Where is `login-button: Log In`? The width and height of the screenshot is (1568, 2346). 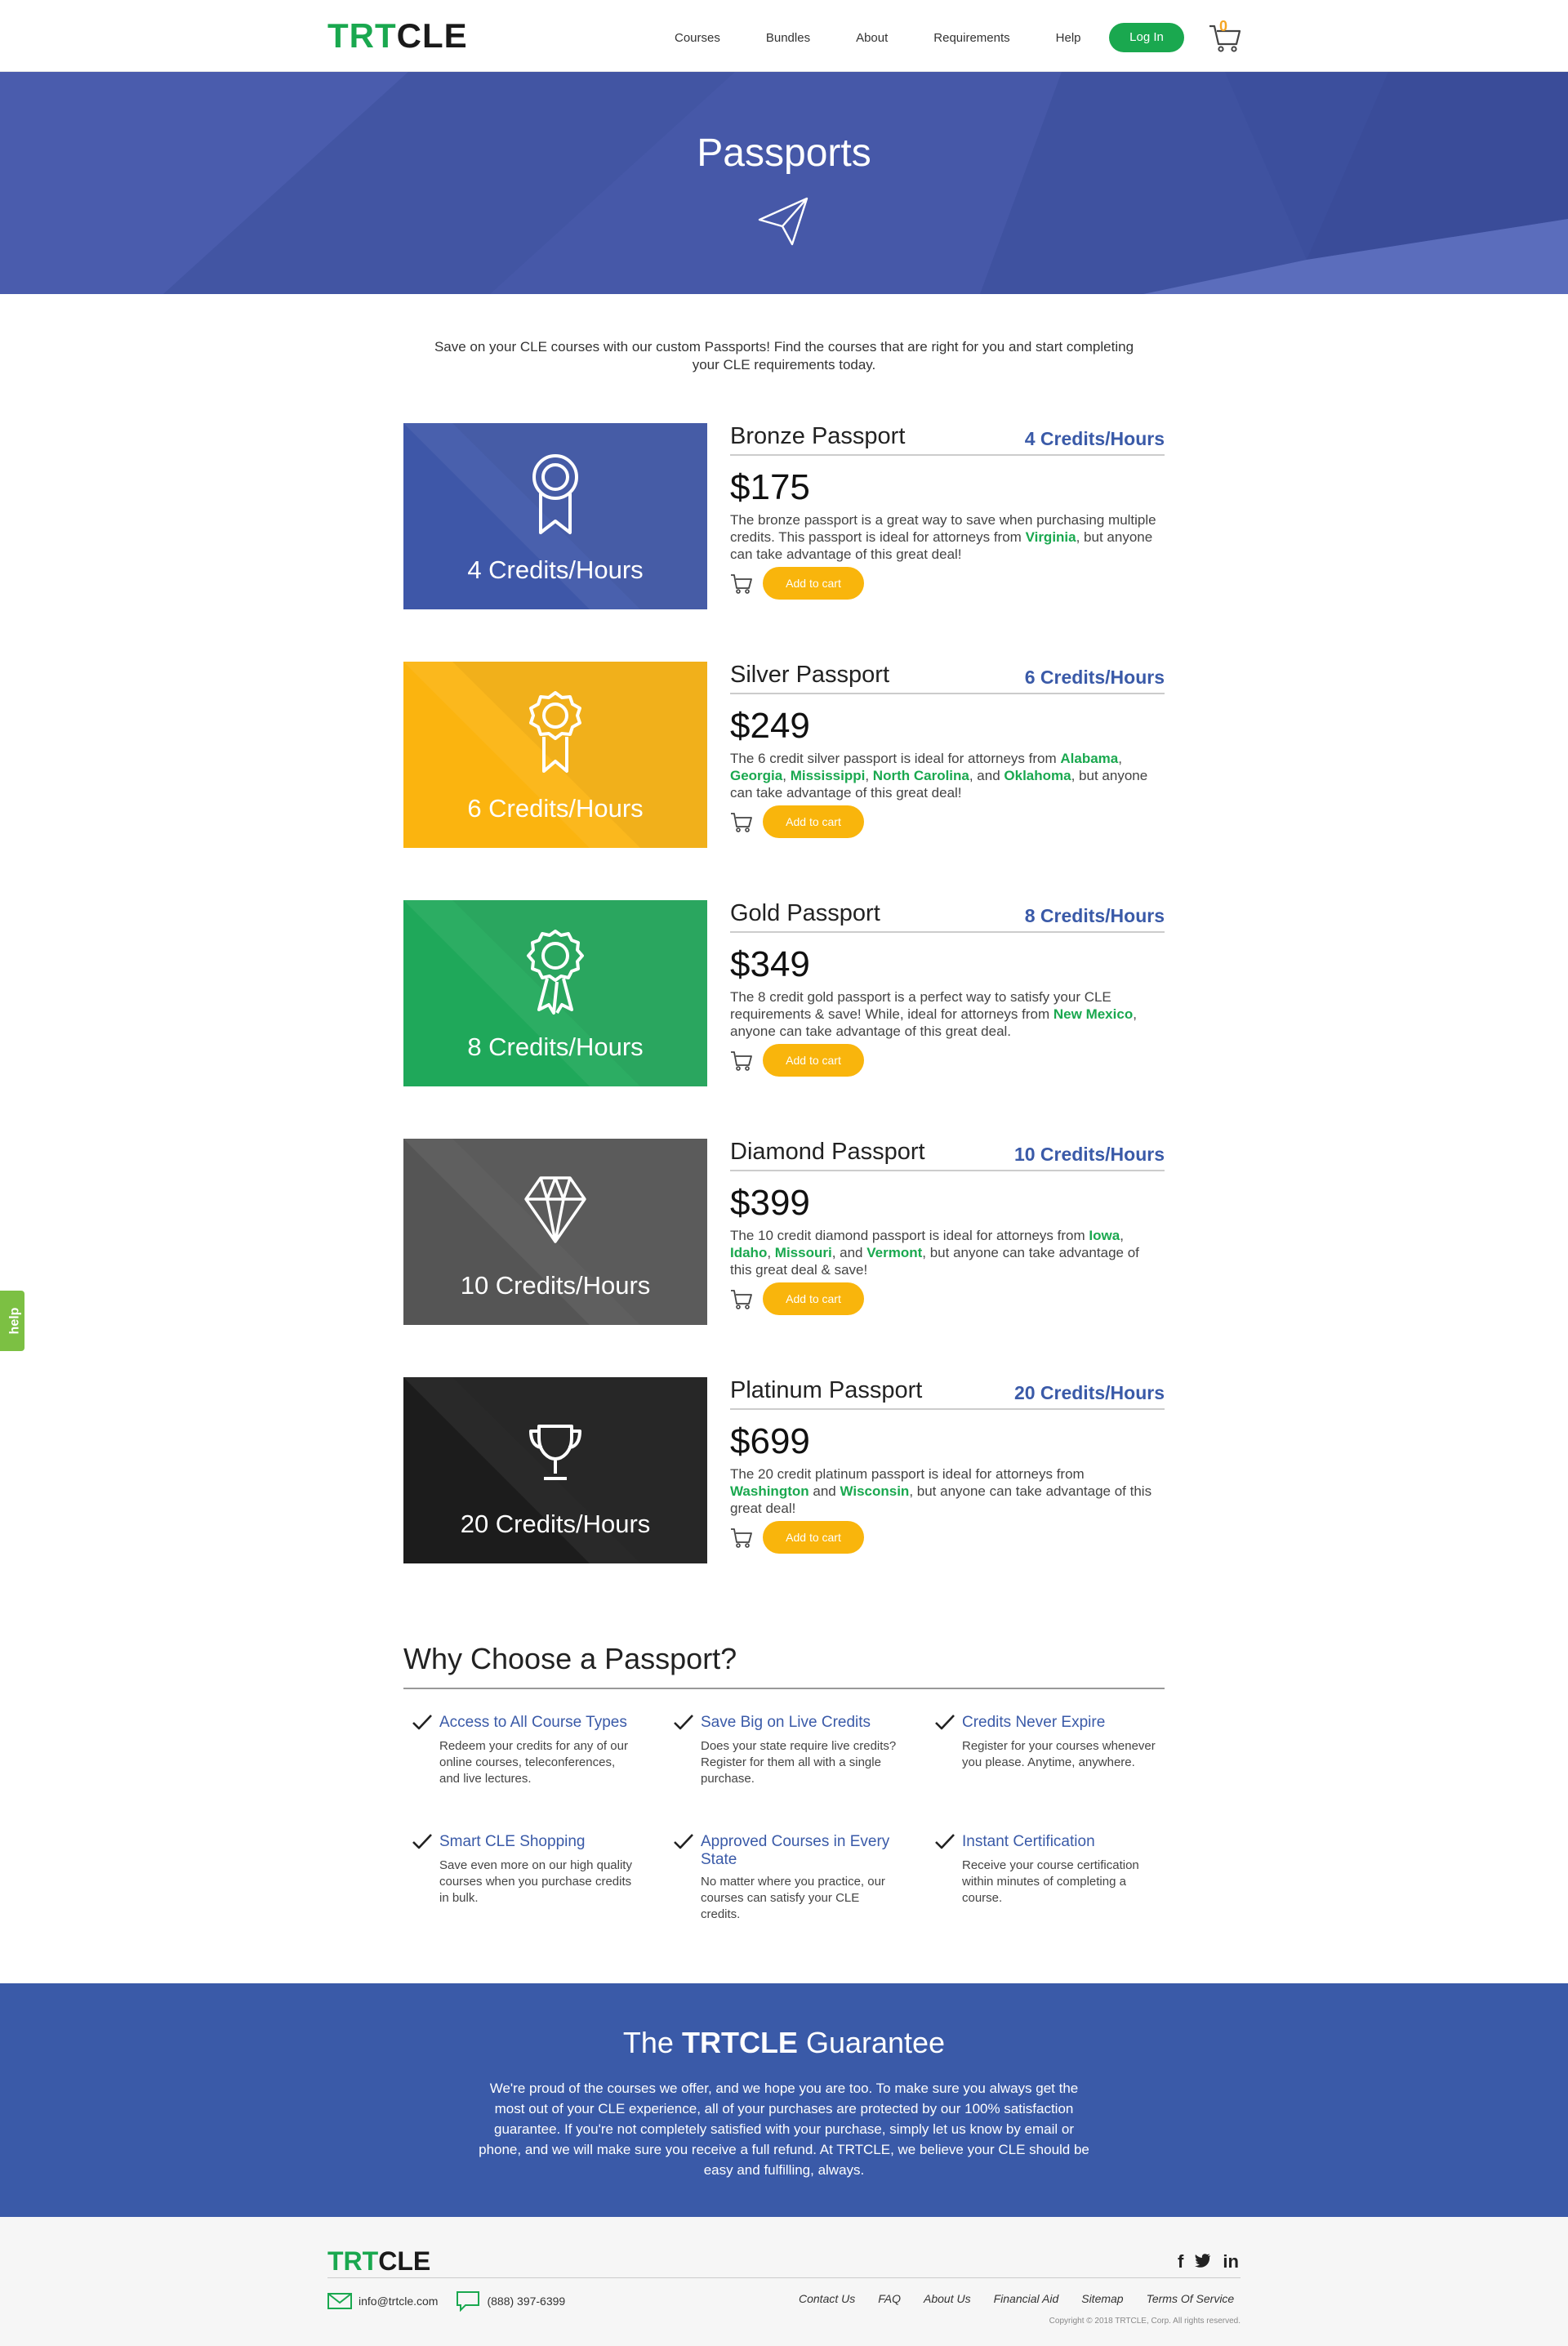
login-button: Log In is located at coordinates (1146, 37).